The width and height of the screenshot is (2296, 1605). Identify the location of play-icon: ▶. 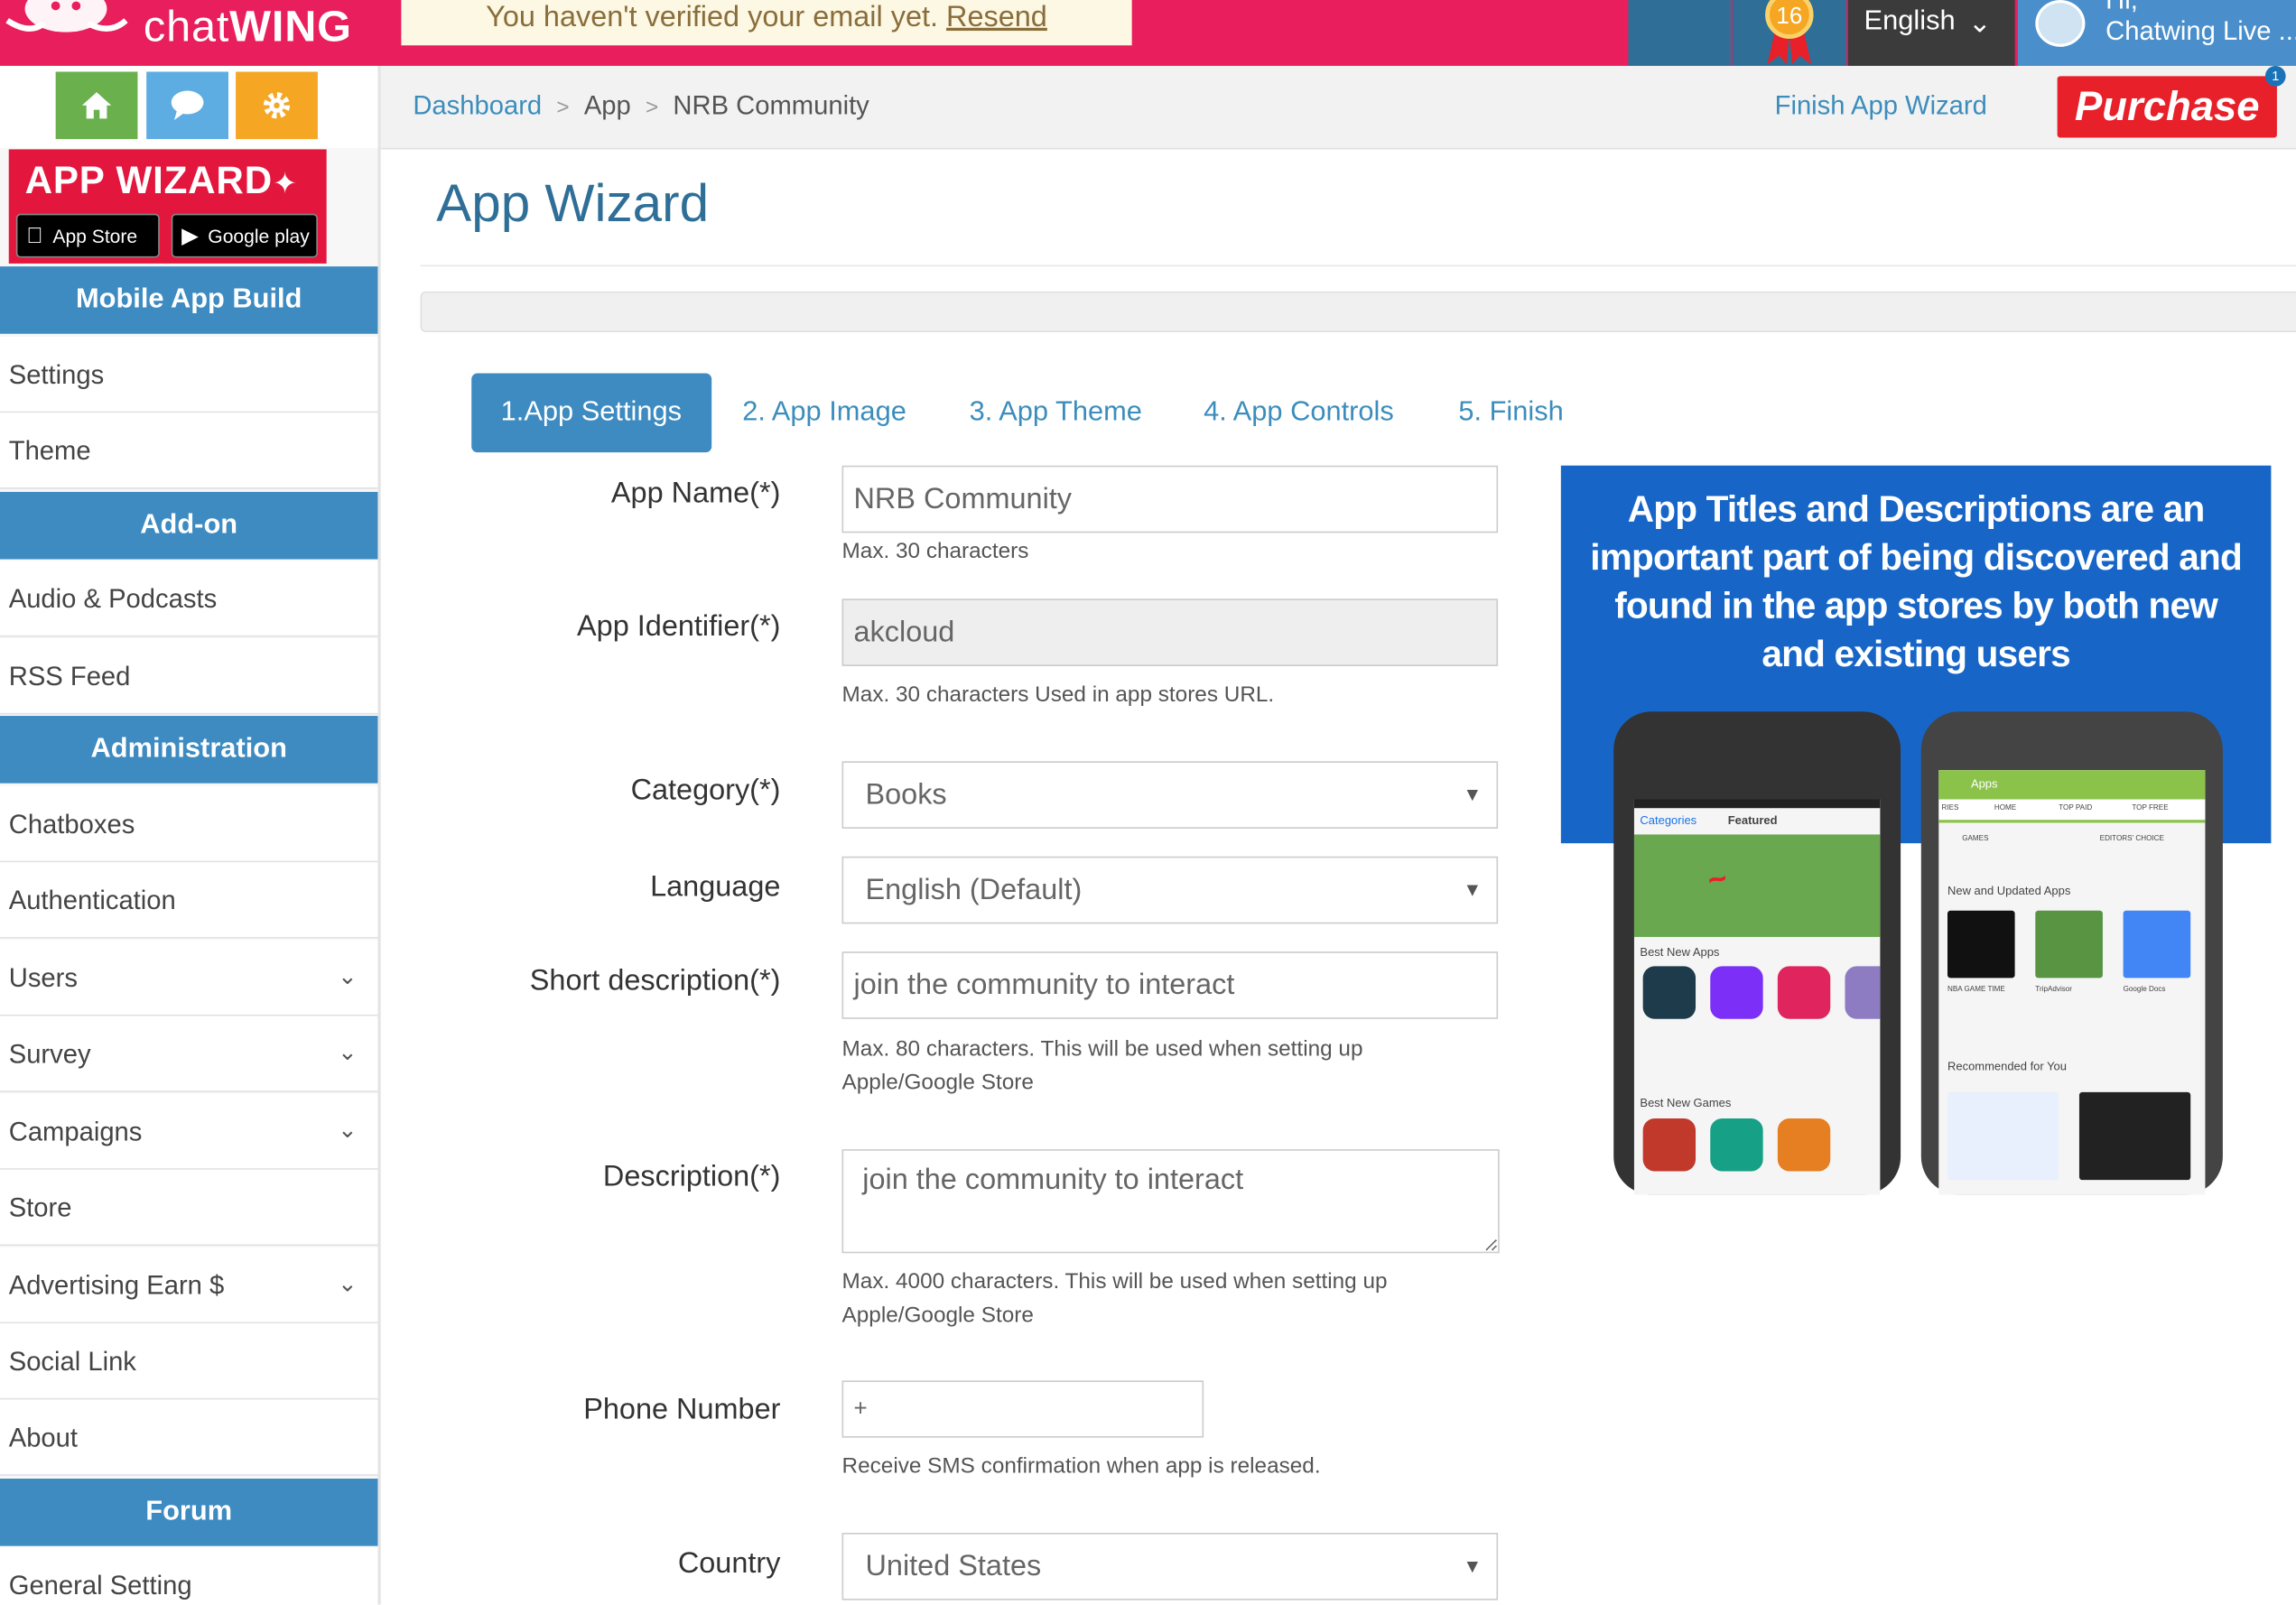
(190, 236).